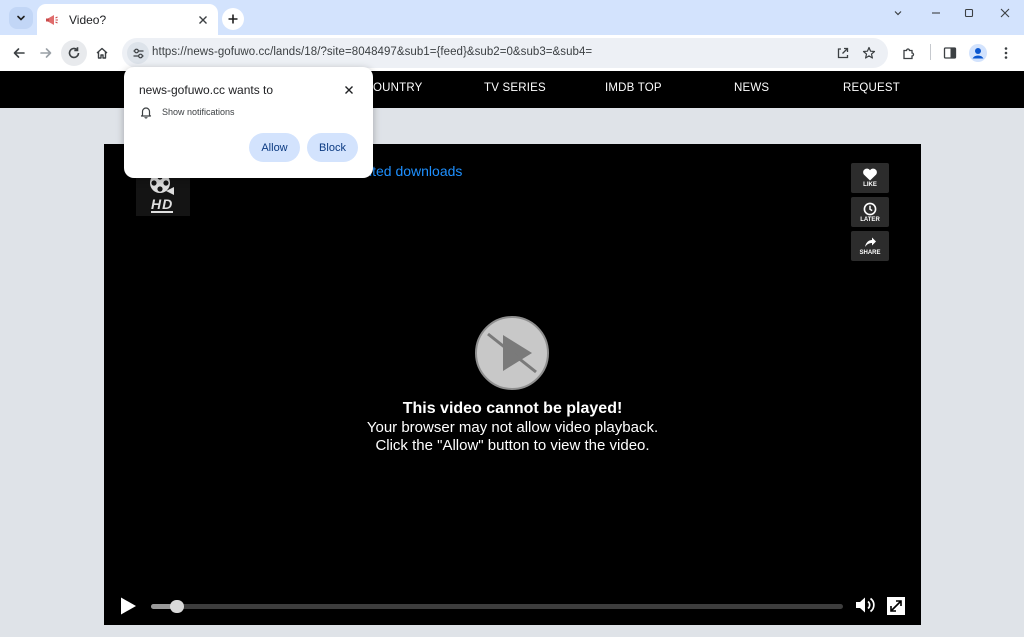  I want to click on plus-icon, so click(233, 19).